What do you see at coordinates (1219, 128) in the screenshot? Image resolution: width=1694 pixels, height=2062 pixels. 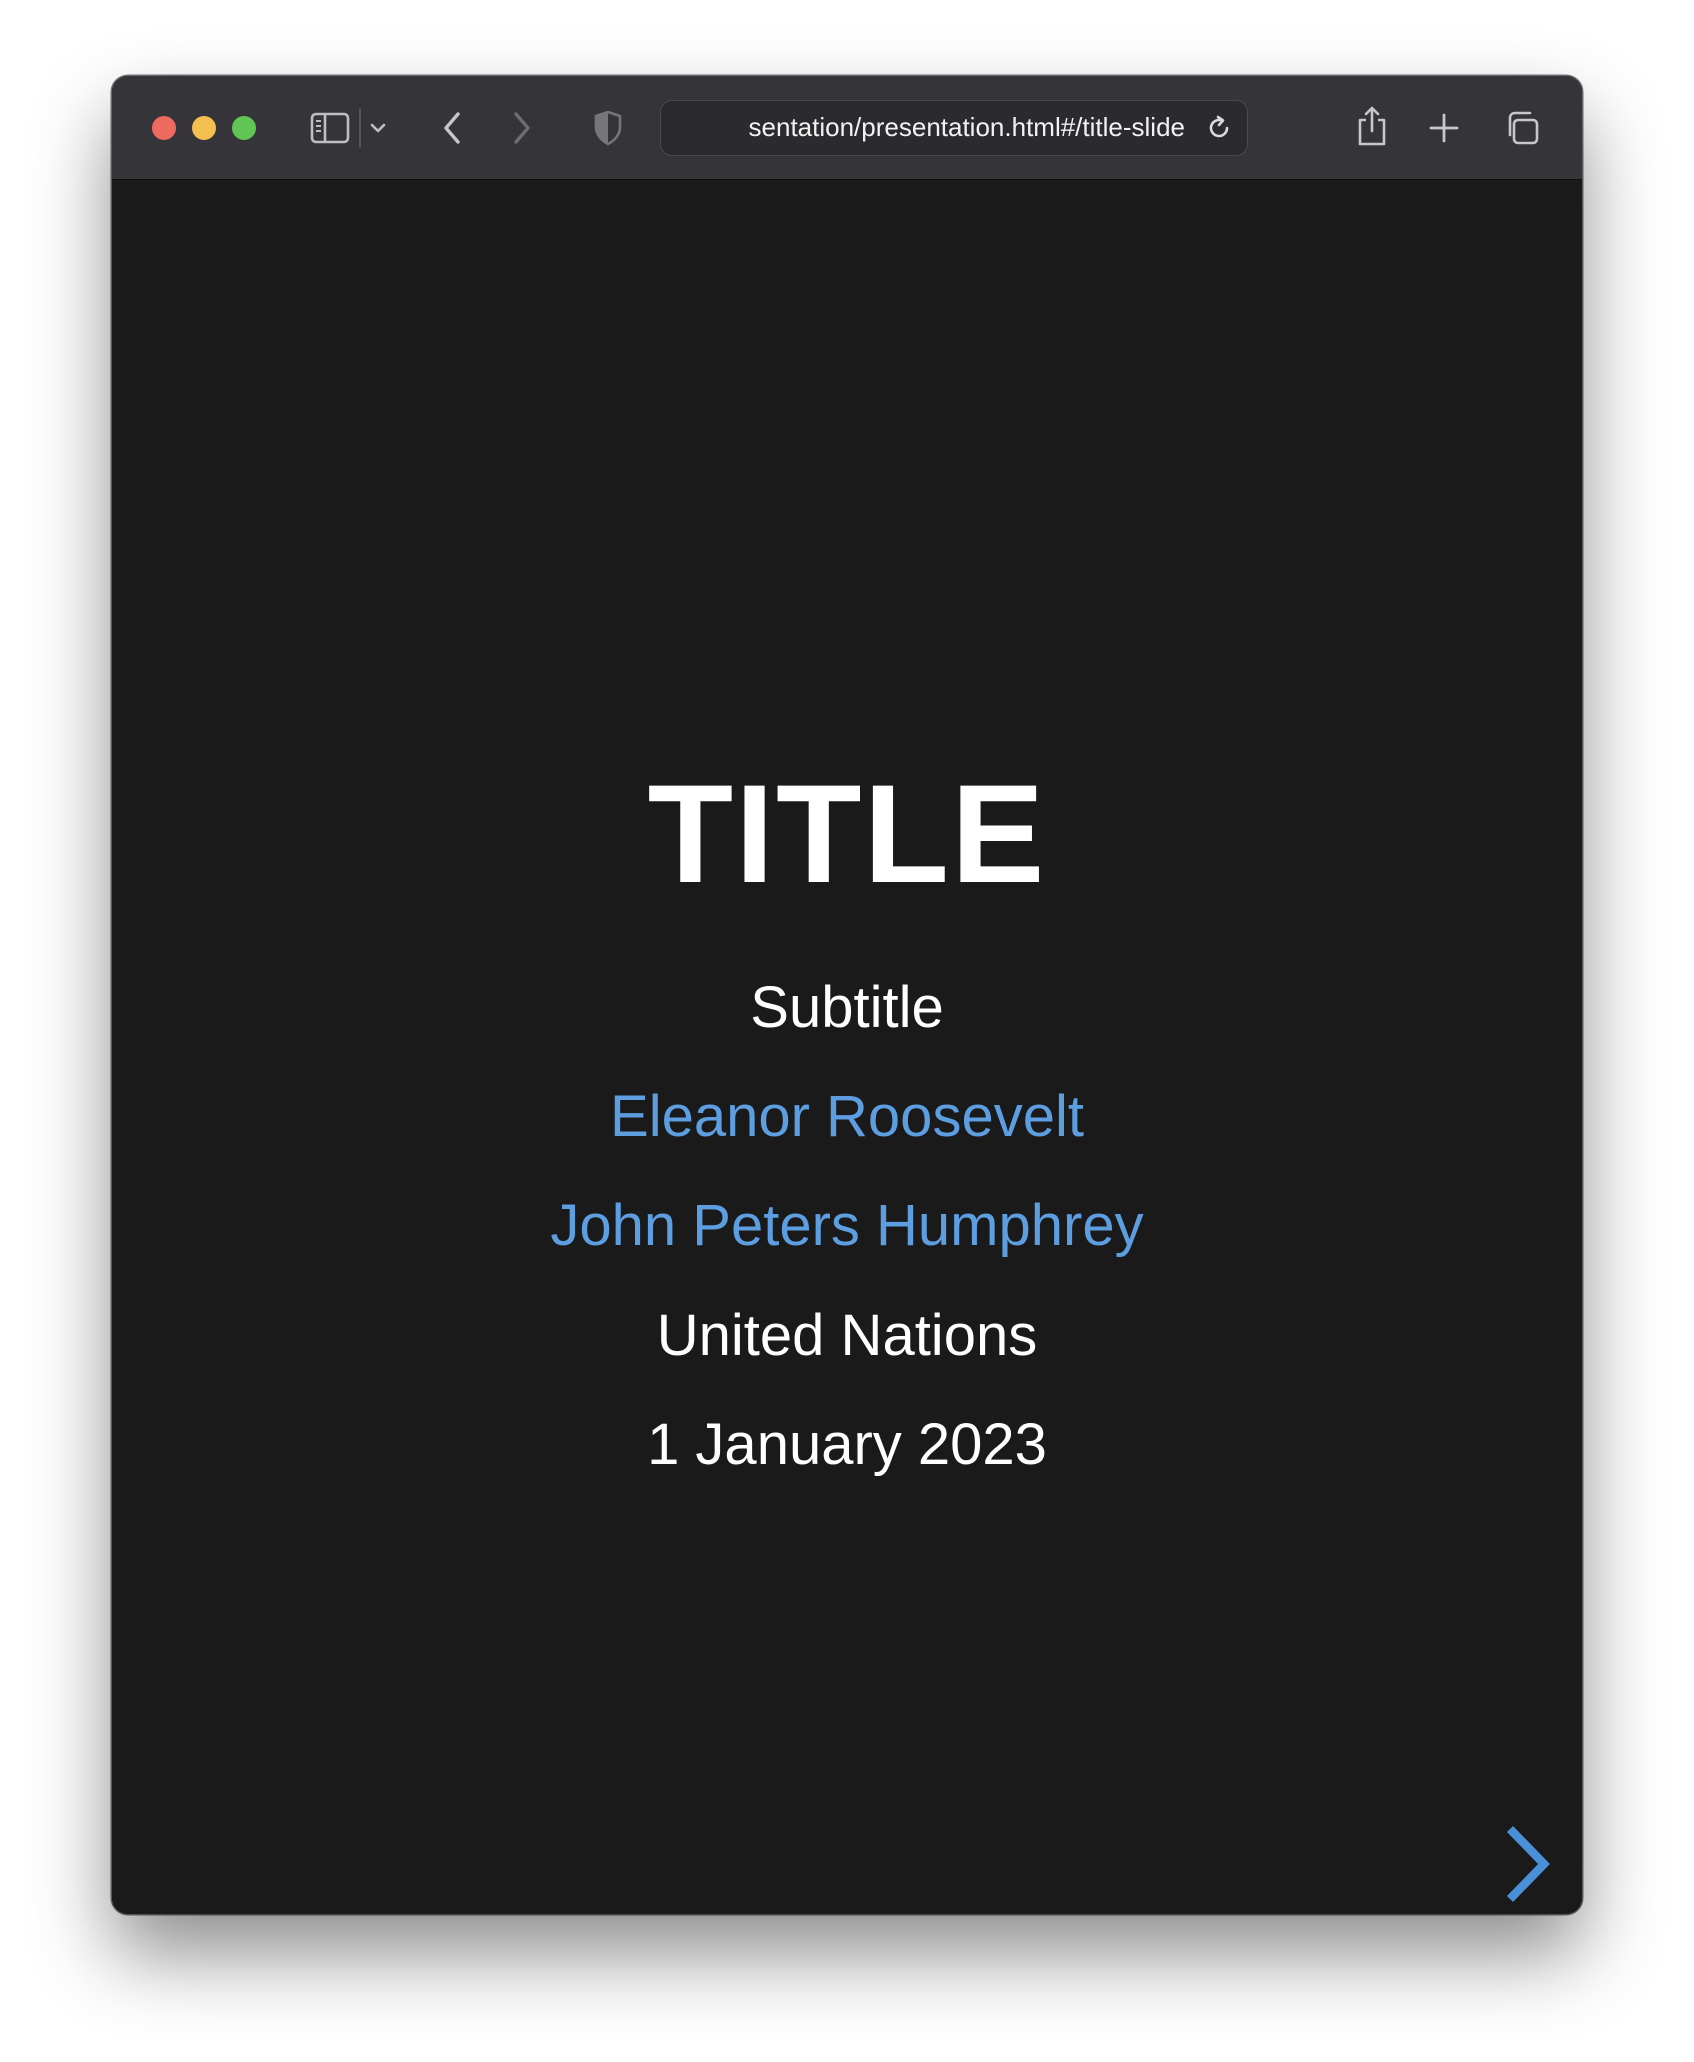 I see `reload-icon` at bounding box center [1219, 128].